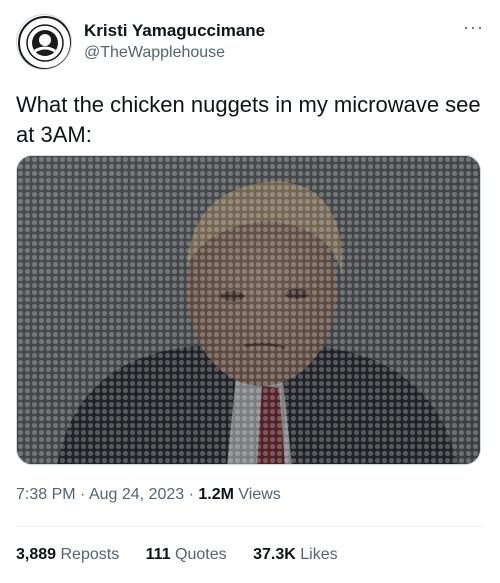 This screenshot has height=583, width=500. I want to click on divider, so click(250, 526).